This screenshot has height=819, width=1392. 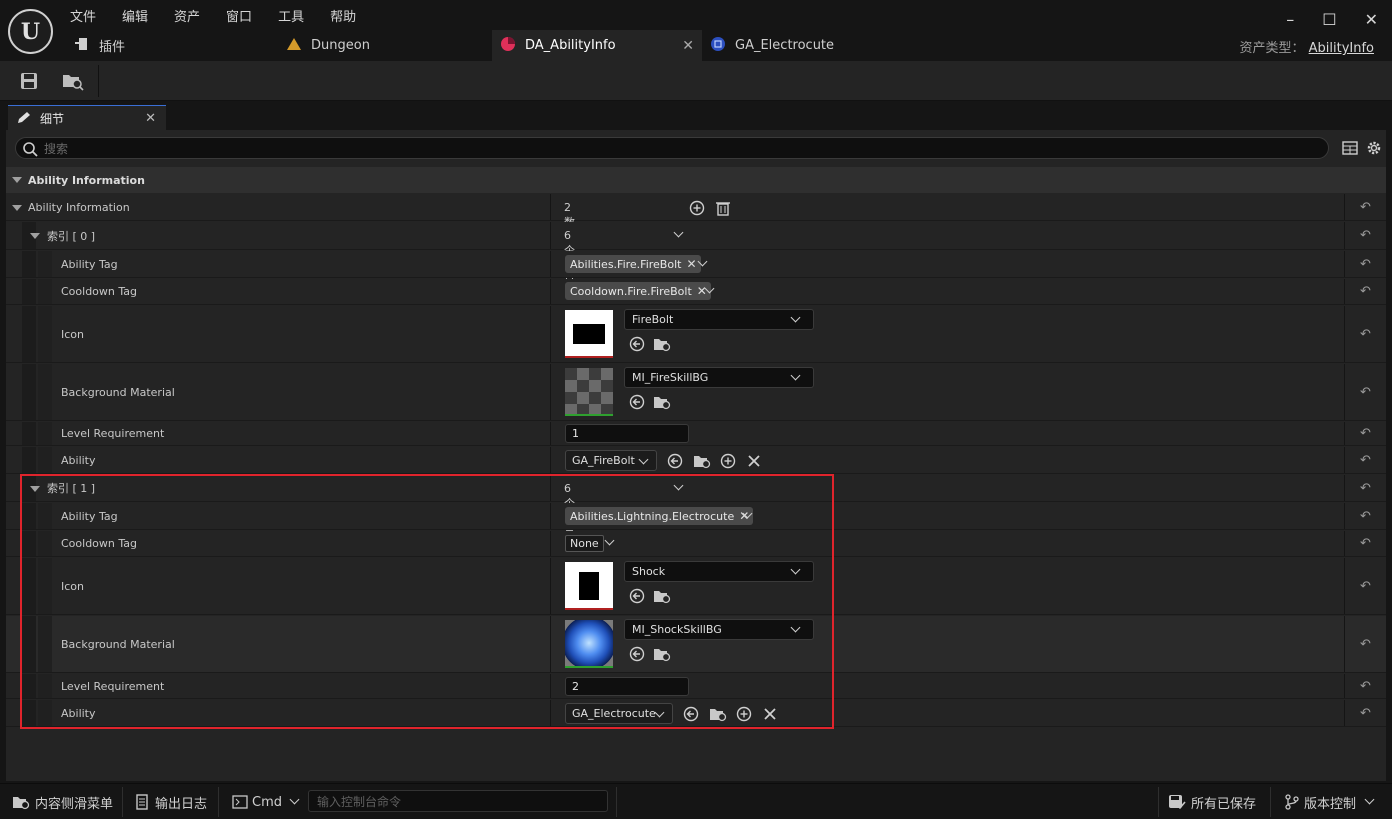 What do you see at coordinates (73, 81) in the screenshot?
I see `browse-asset-button` at bounding box center [73, 81].